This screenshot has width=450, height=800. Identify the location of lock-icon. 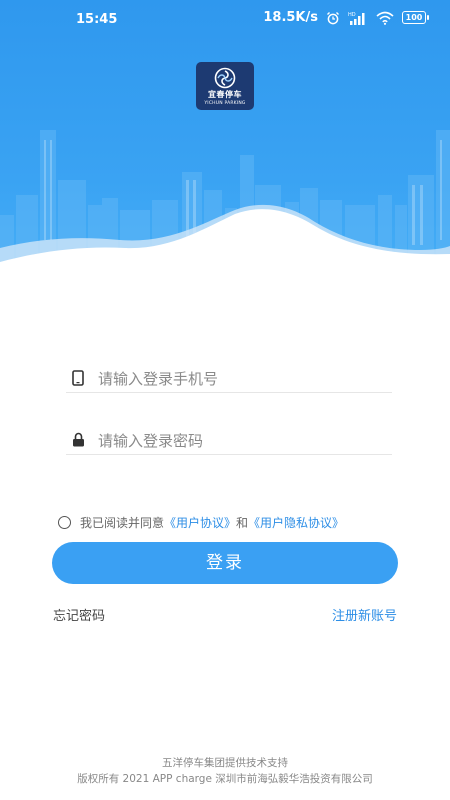
(78, 439).